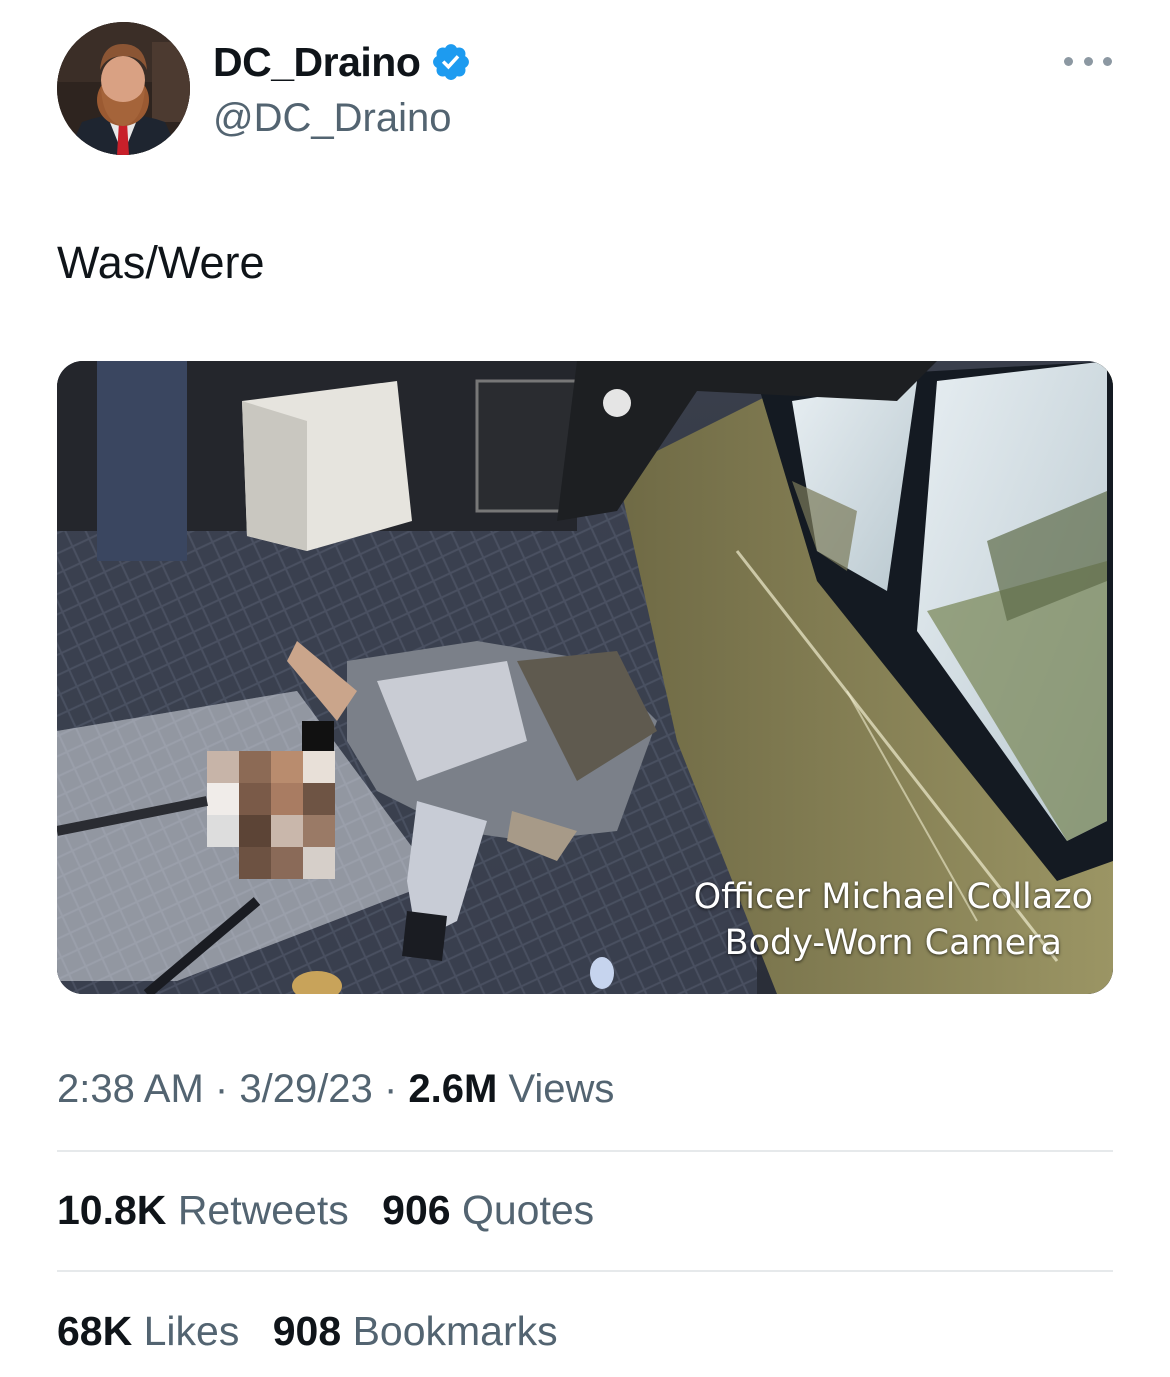 Image resolution: width=1170 pixels, height=1377 pixels. What do you see at coordinates (263, 1210) in the screenshot?
I see `retweets-label: Retweets` at bounding box center [263, 1210].